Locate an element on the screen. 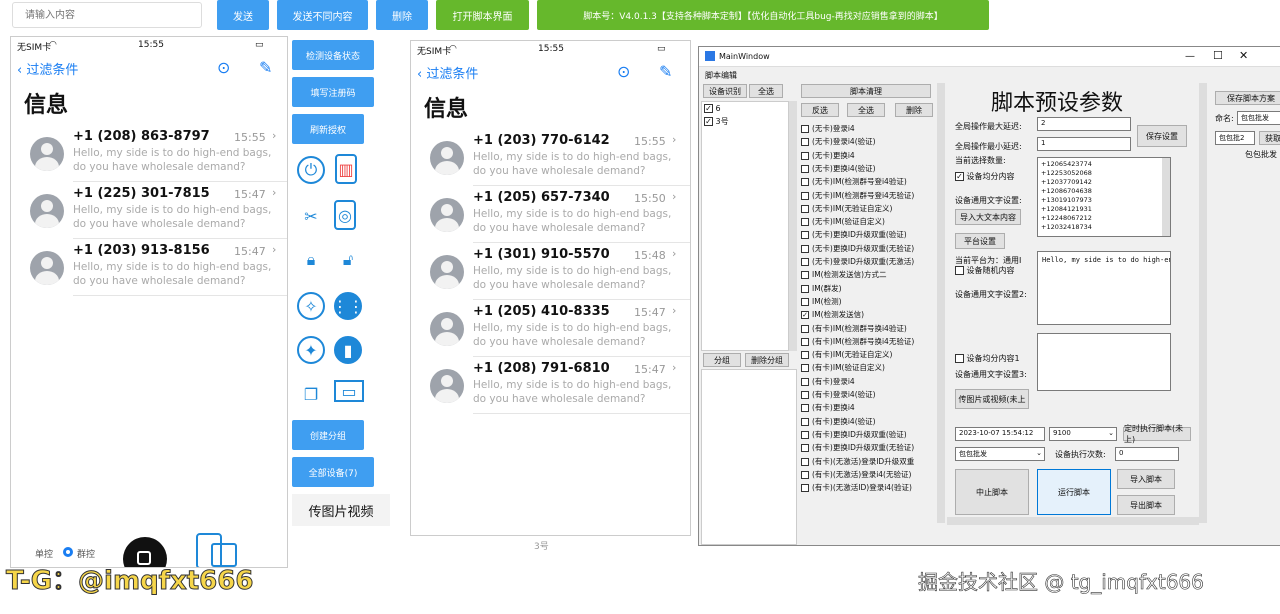 This screenshot has height=614, width=1280. unlock-icon: 🔓︎ is located at coordinates (348, 260).